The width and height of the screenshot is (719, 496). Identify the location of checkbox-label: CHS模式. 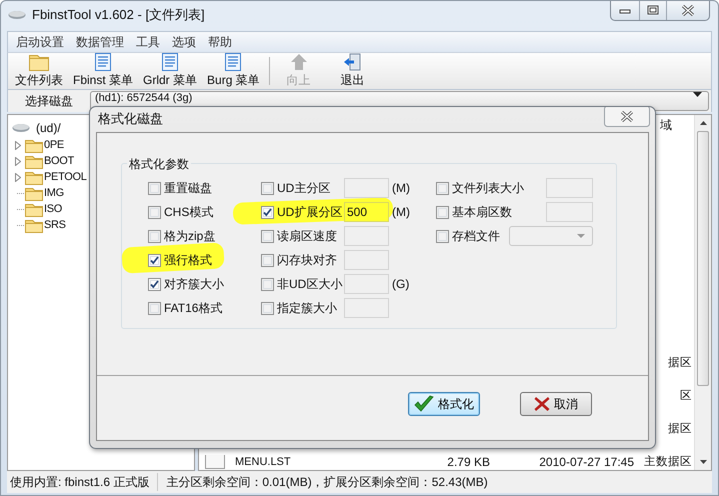
(189, 212).